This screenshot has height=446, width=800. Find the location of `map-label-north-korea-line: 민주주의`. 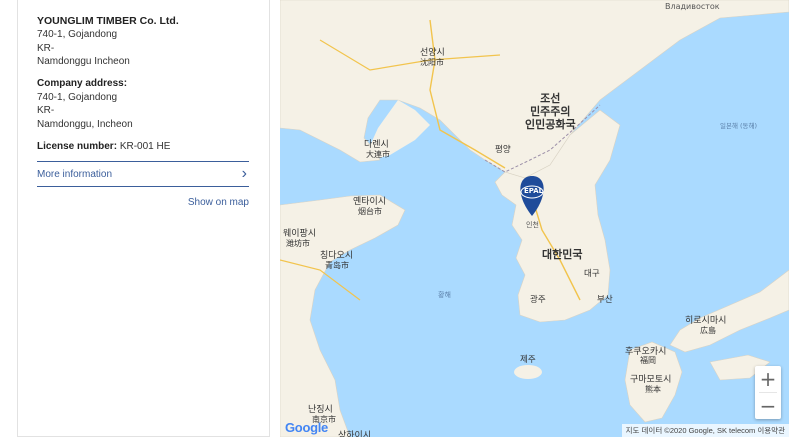

map-label-north-korea-line: 민주주의 is located at coordinates (550, 111).